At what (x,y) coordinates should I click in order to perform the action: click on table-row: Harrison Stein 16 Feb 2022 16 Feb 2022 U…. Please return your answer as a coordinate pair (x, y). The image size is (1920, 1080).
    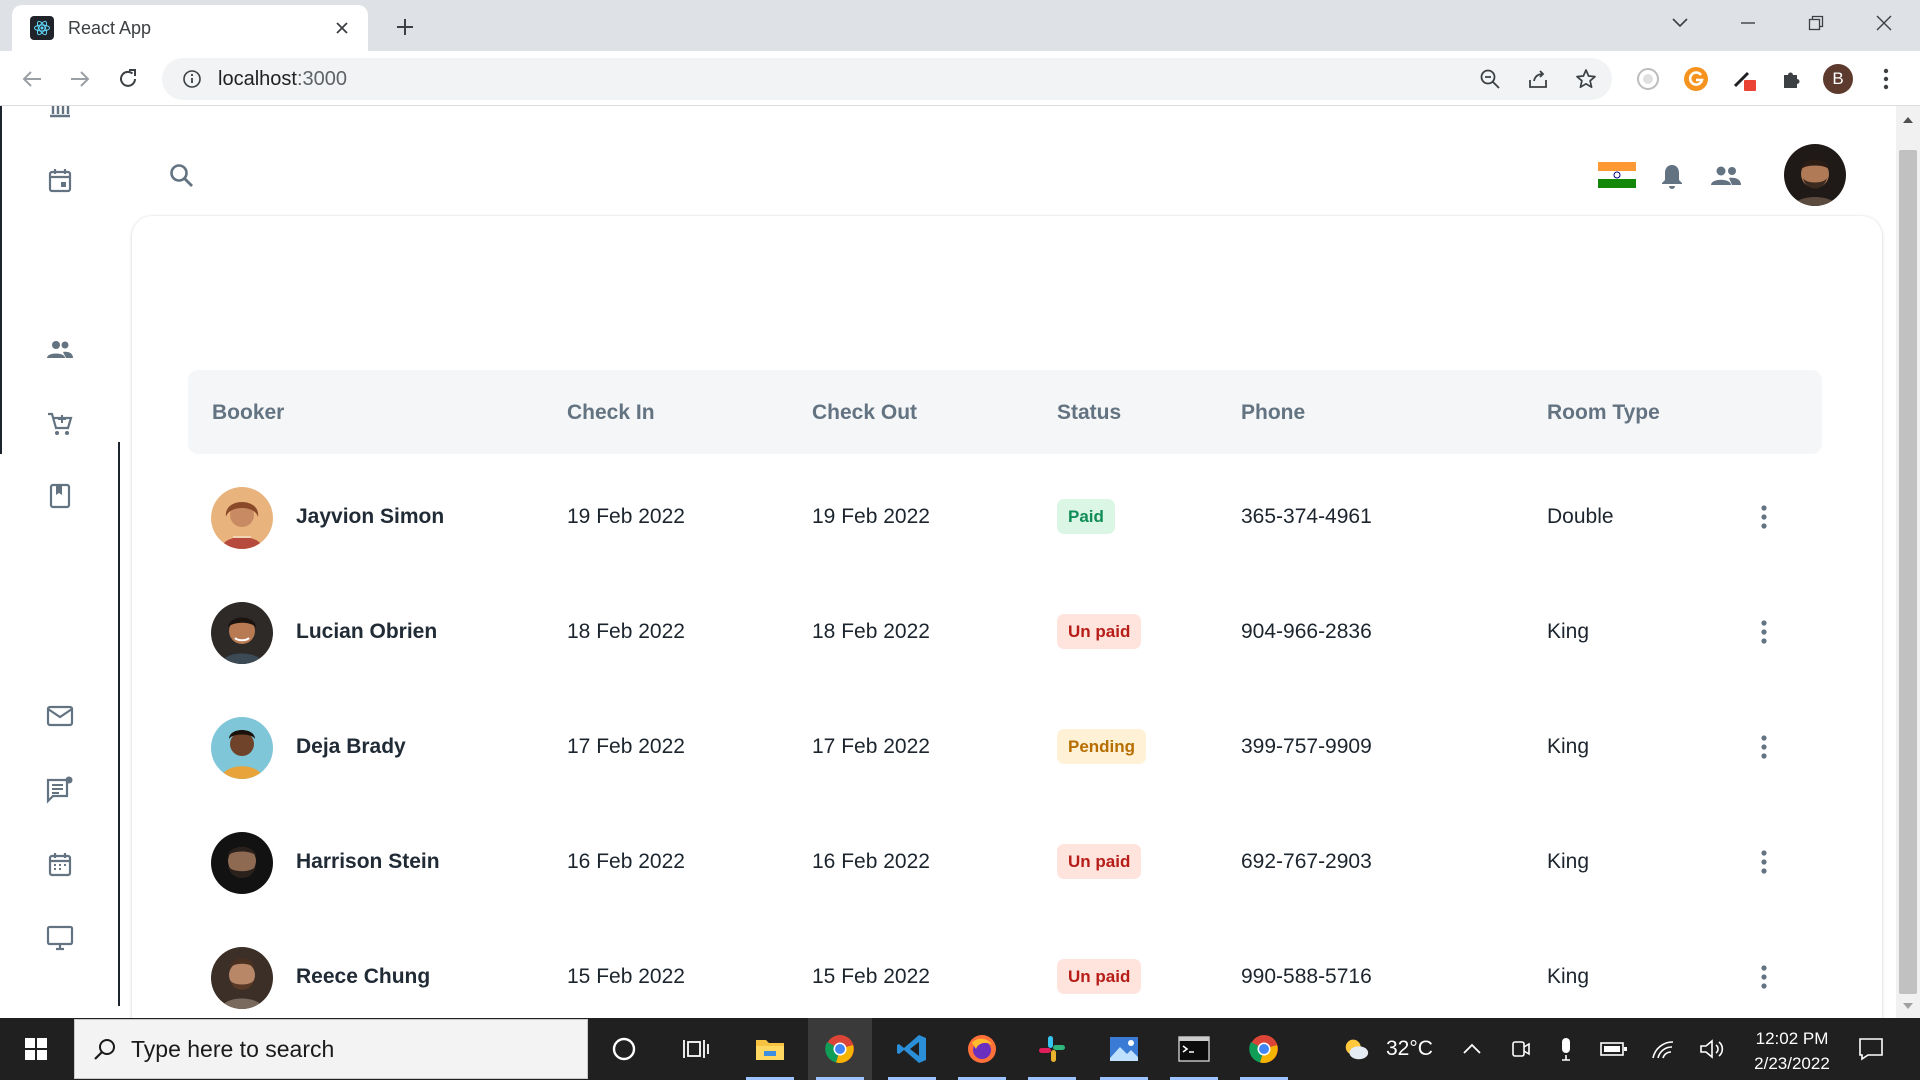
    Looking at the image, I should click on (1005, 856).